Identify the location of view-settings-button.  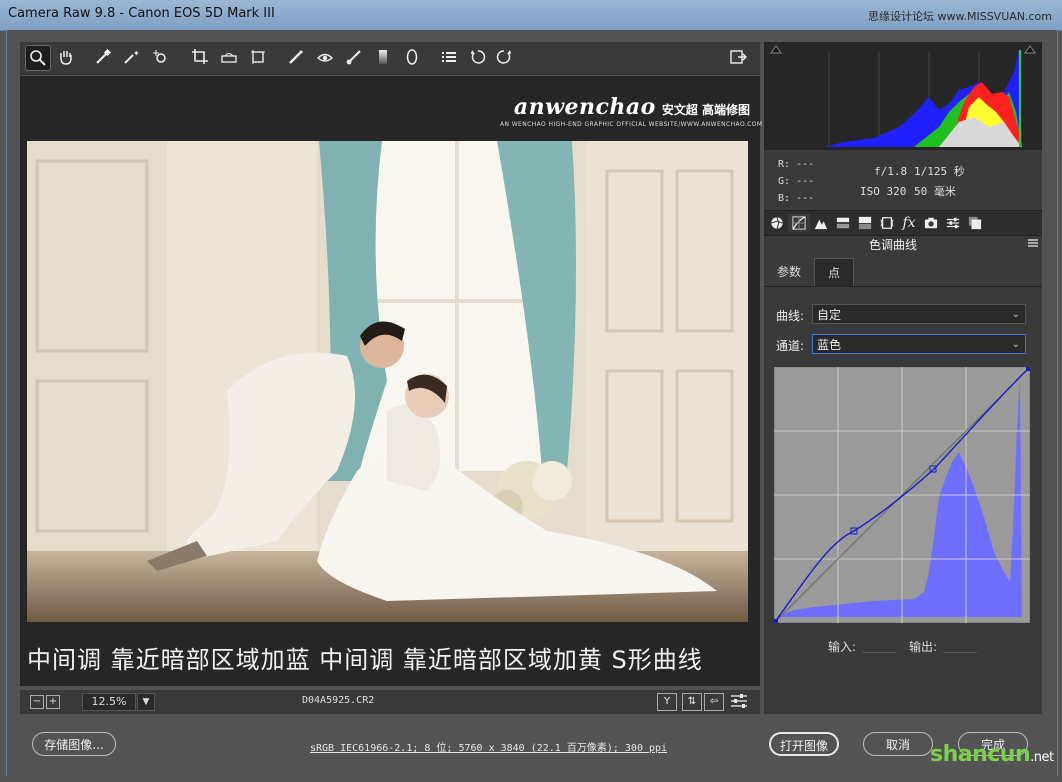
(739, 701).